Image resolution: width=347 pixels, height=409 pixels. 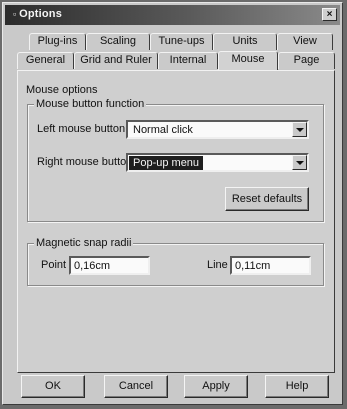 What do you see at coordinates (166, 163) in the screenshot?
I see `right-mouse-button-value: Pop-up menu` at bounding box center [166, 163].